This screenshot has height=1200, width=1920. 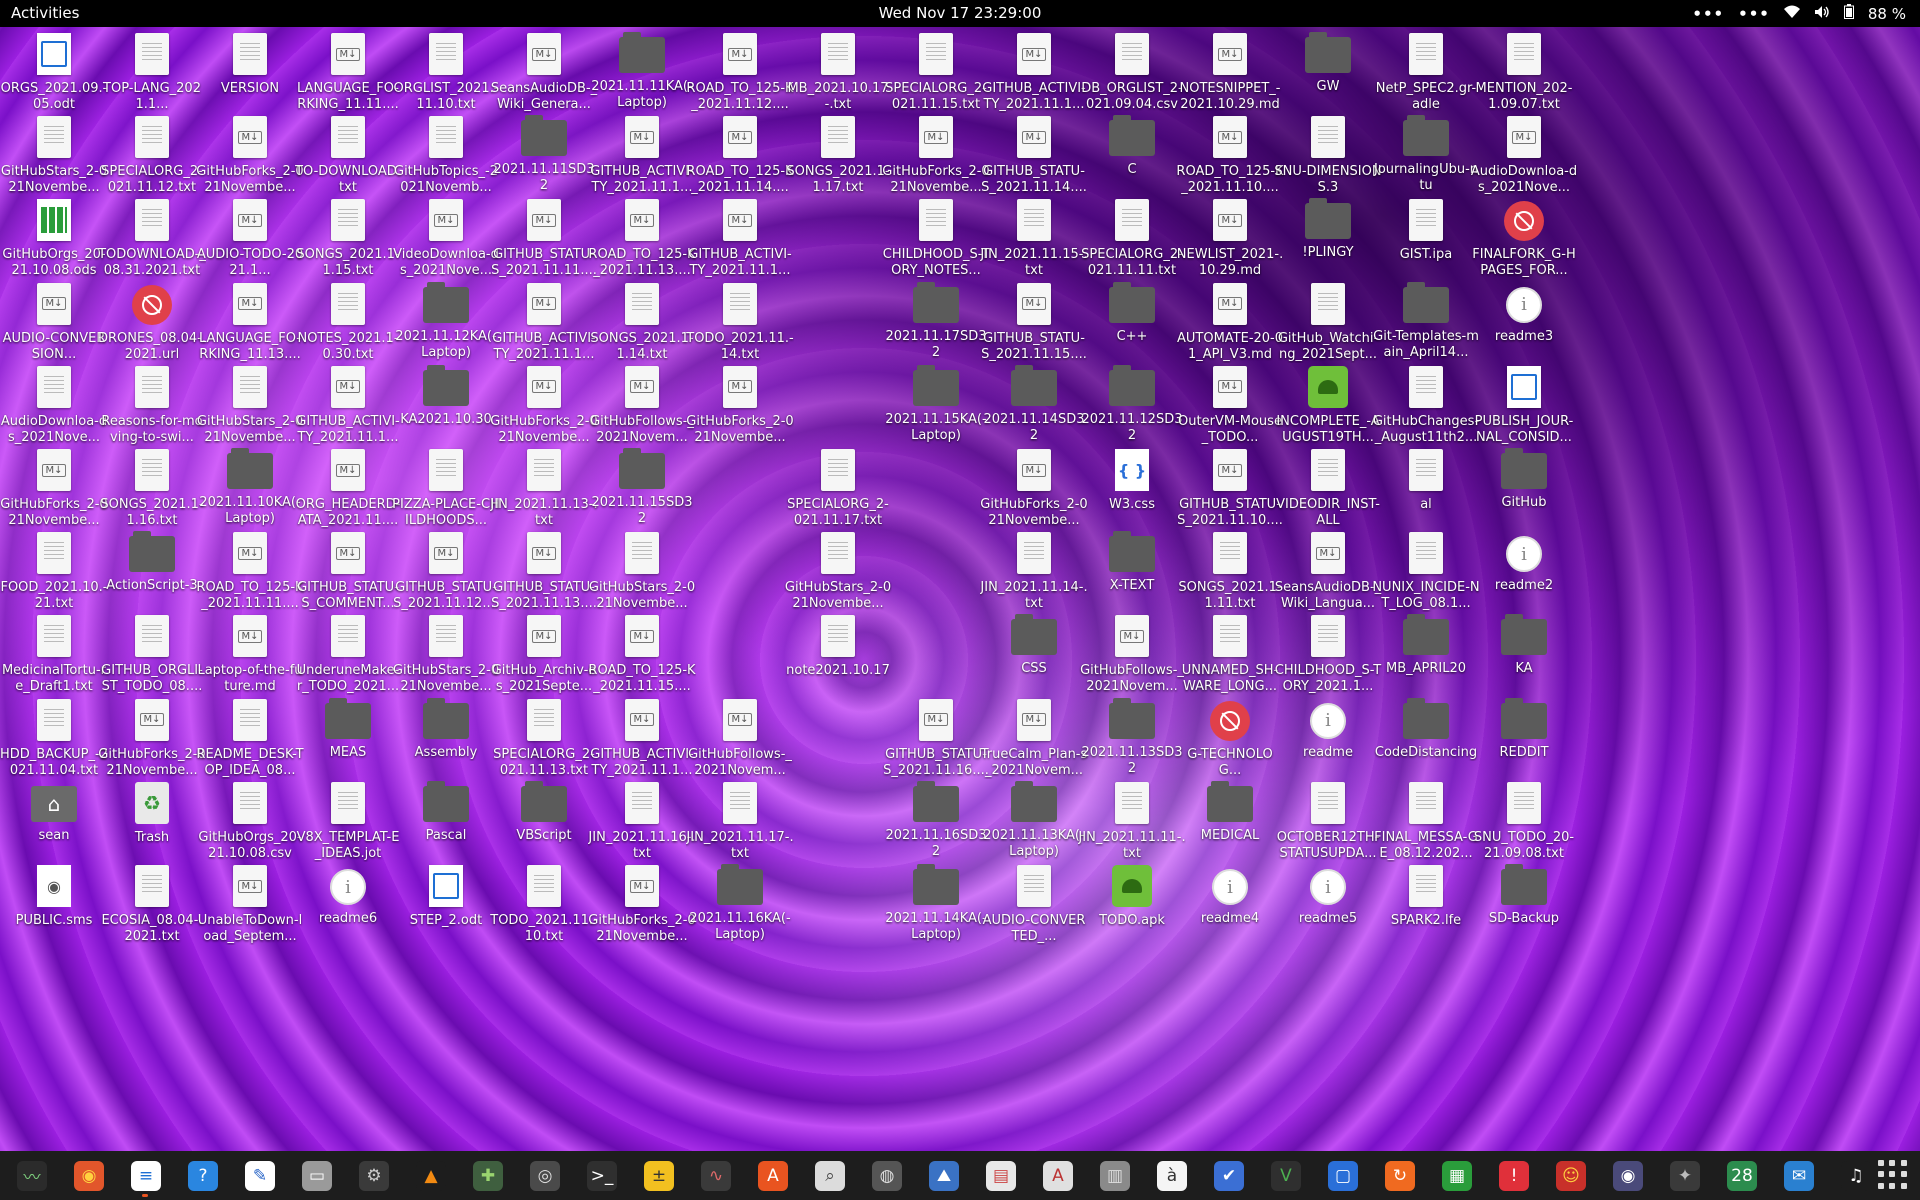 I want to click on photos-launcher: ⛰, so click(x=944, y=1176).